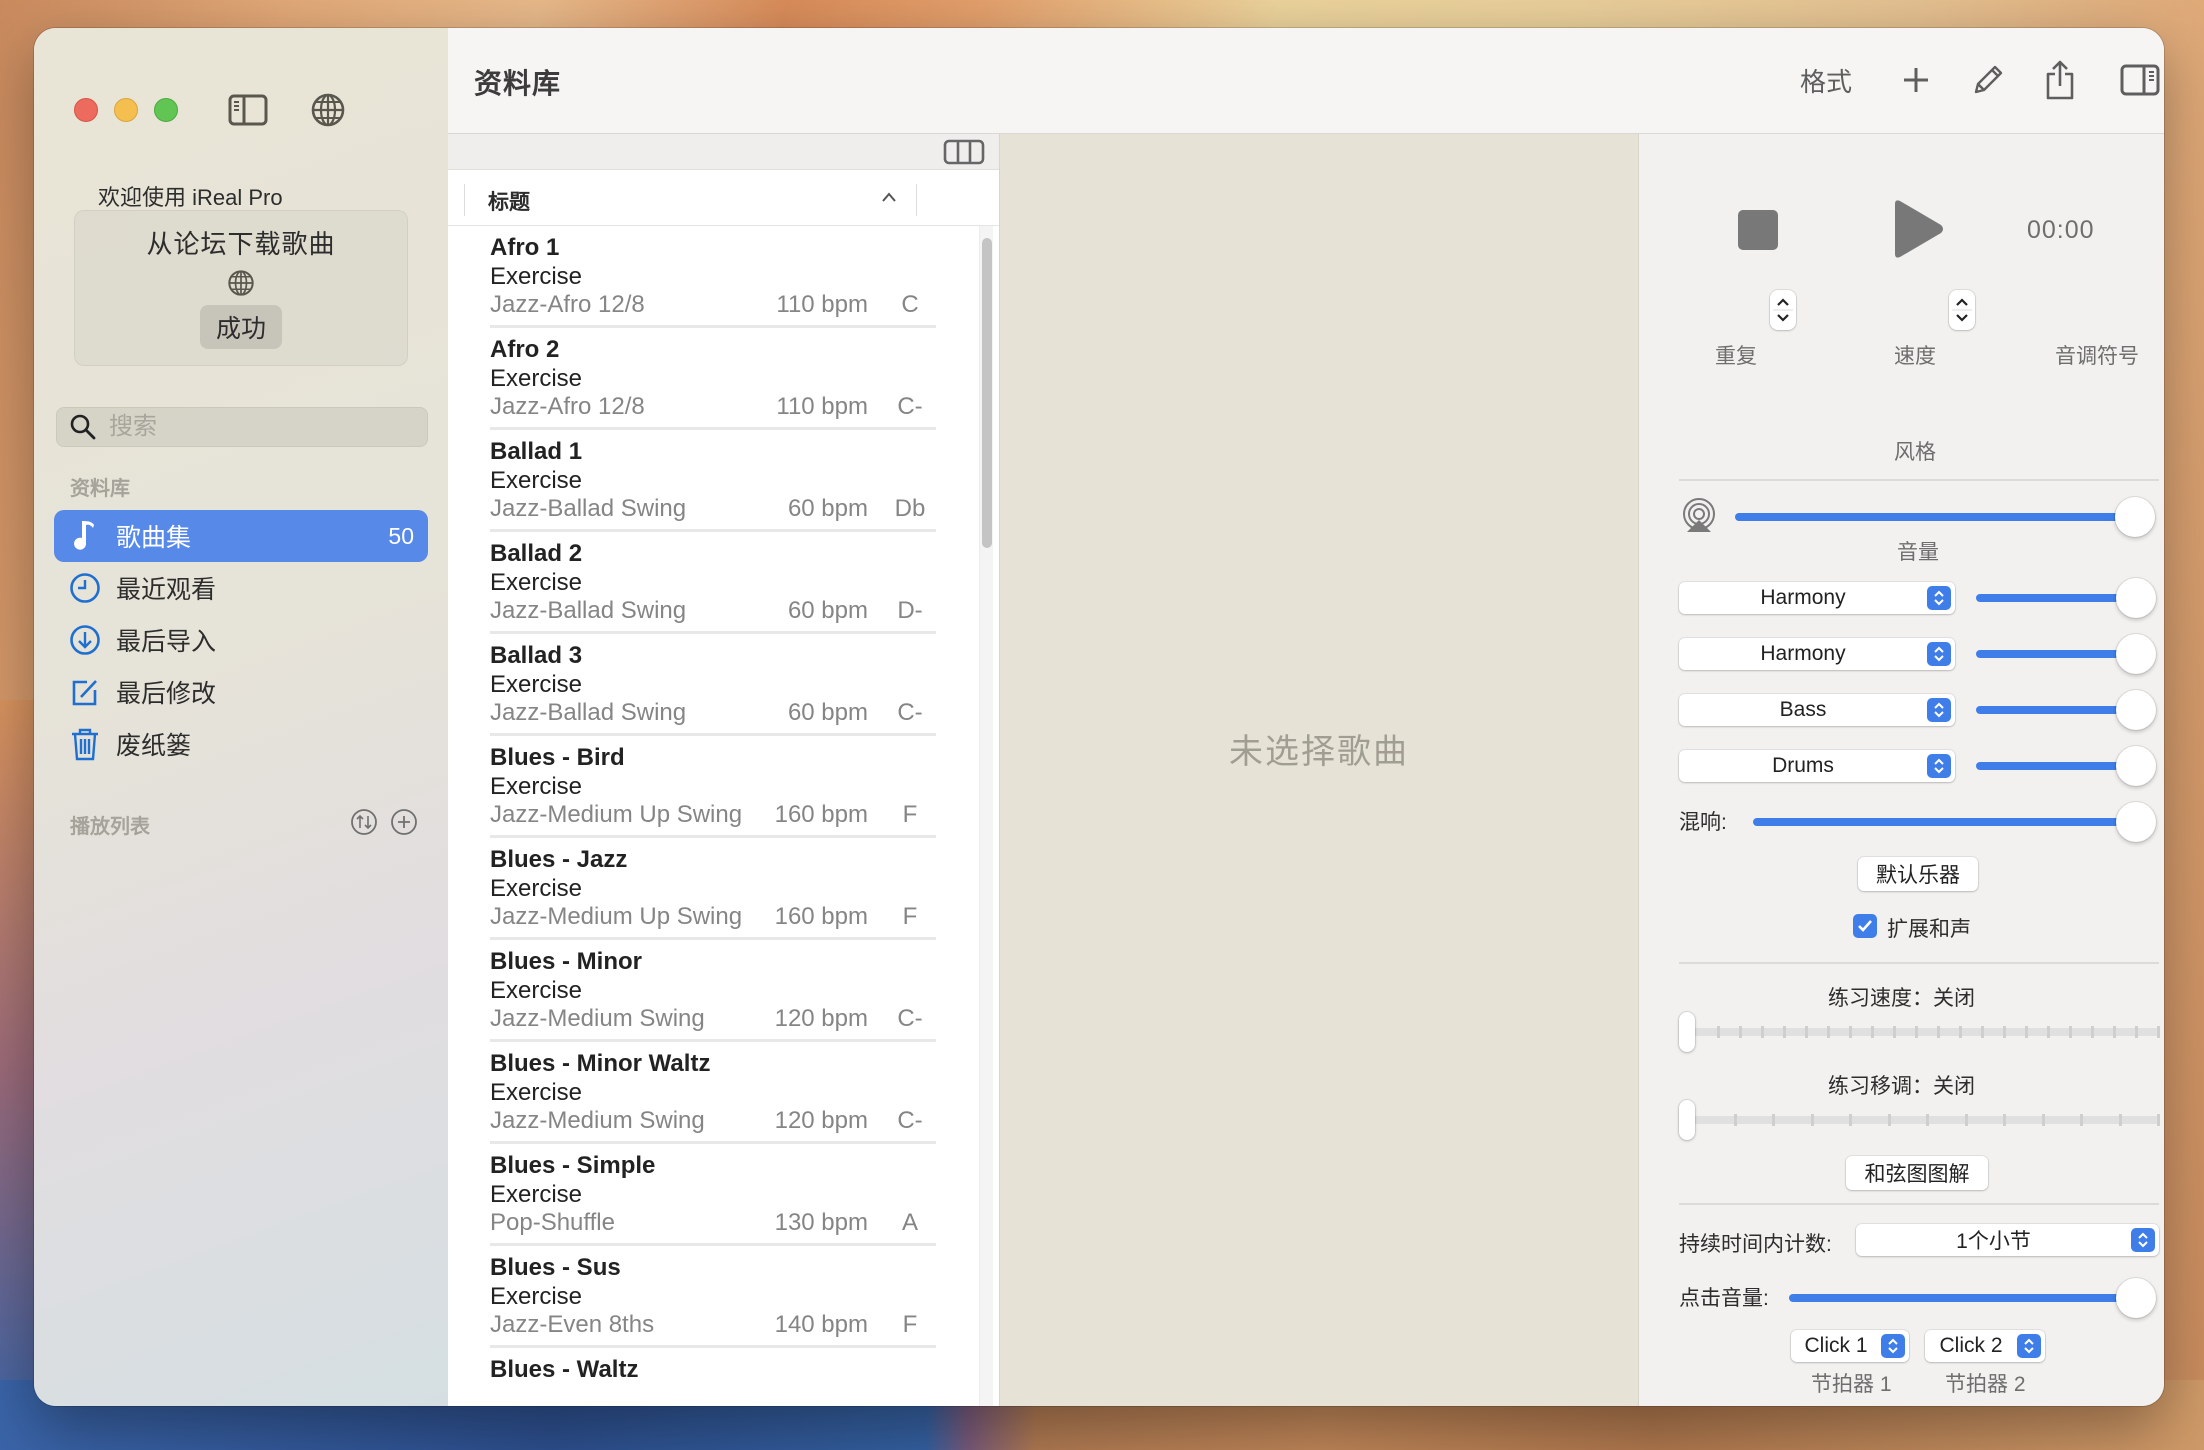 The height and width of the screenshot is (1450, 2204). Describe the element at coordinates (259, 427) in the screenshot. I see `search-input` at that location.